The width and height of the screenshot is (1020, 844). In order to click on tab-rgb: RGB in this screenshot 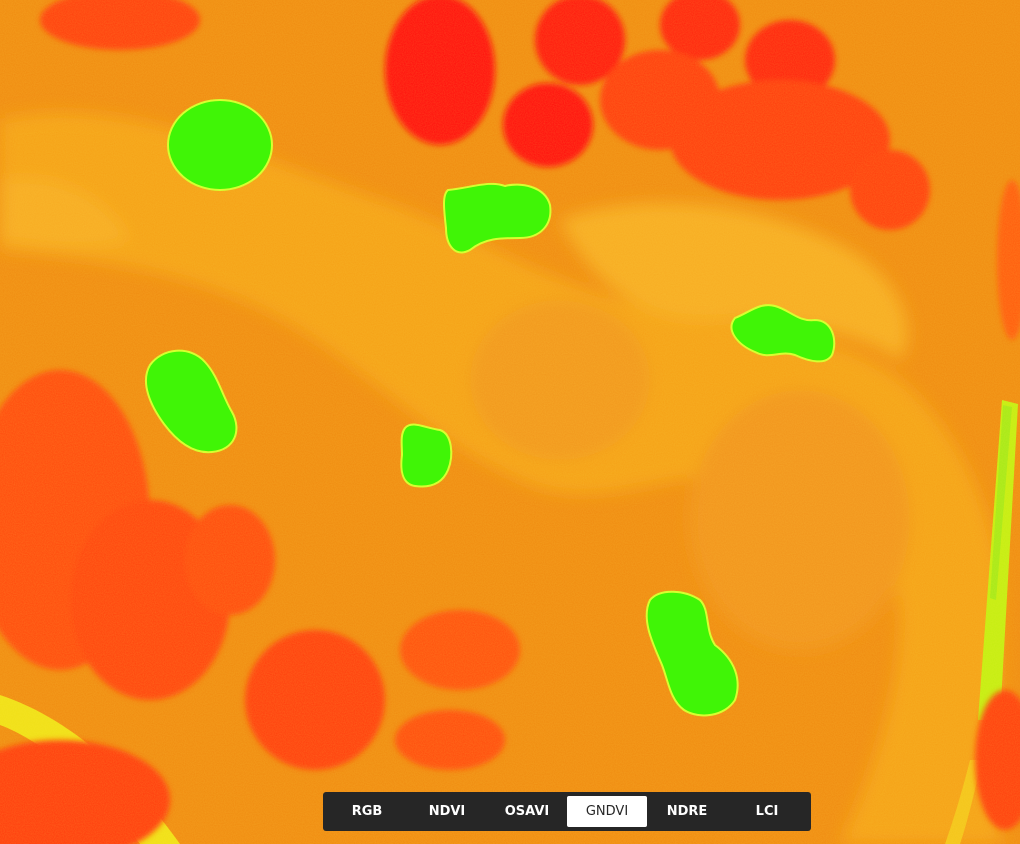, I will do `click(367, 811)`.